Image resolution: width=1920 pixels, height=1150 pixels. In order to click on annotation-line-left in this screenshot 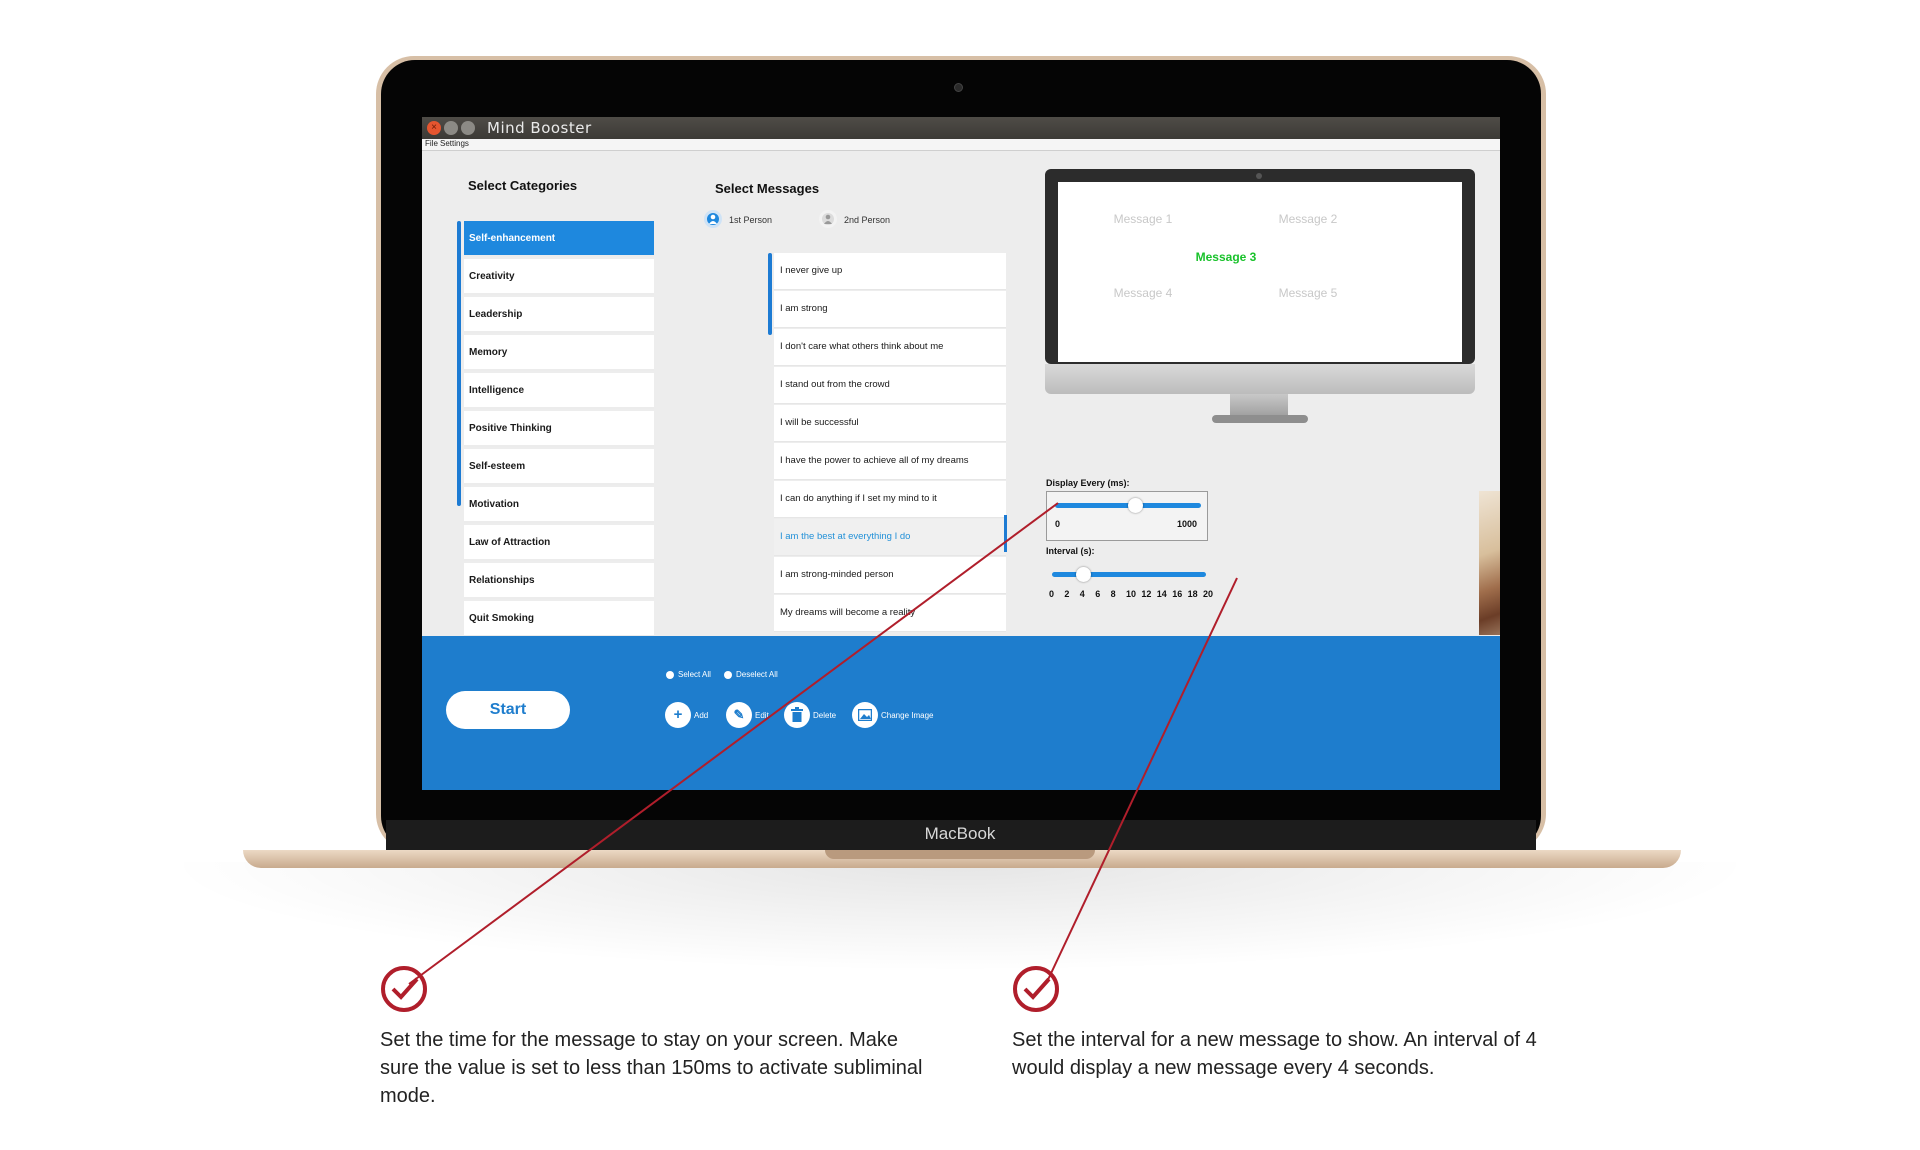, I will do `click(733, 743)`.